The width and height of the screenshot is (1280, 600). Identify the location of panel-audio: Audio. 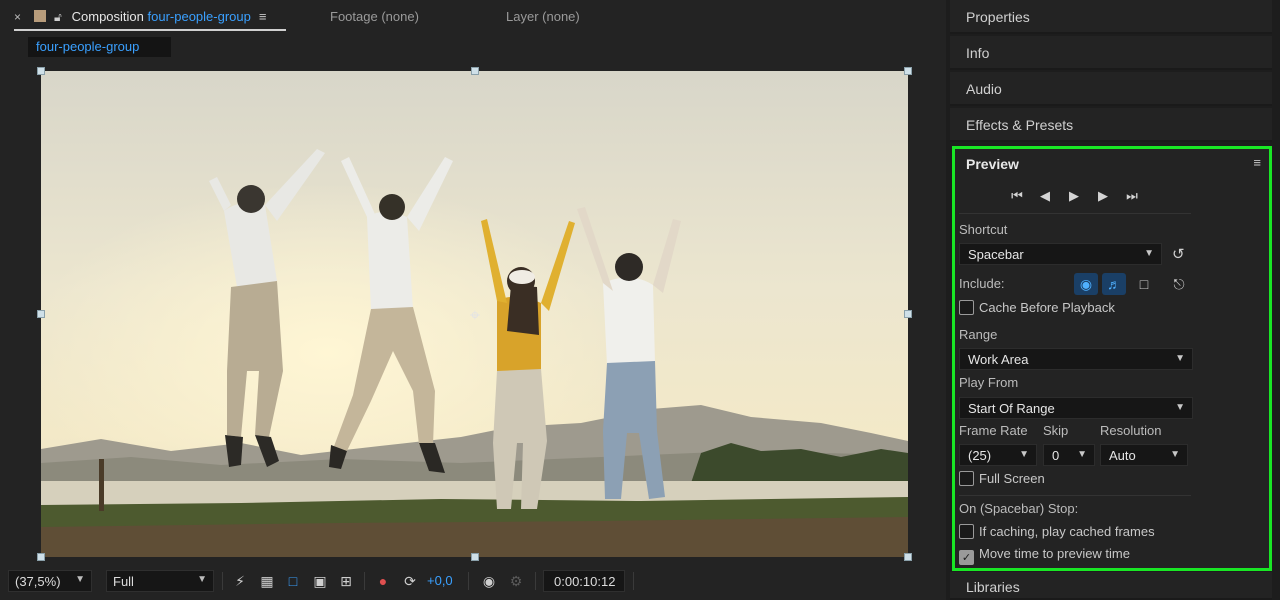
(1111, 89).